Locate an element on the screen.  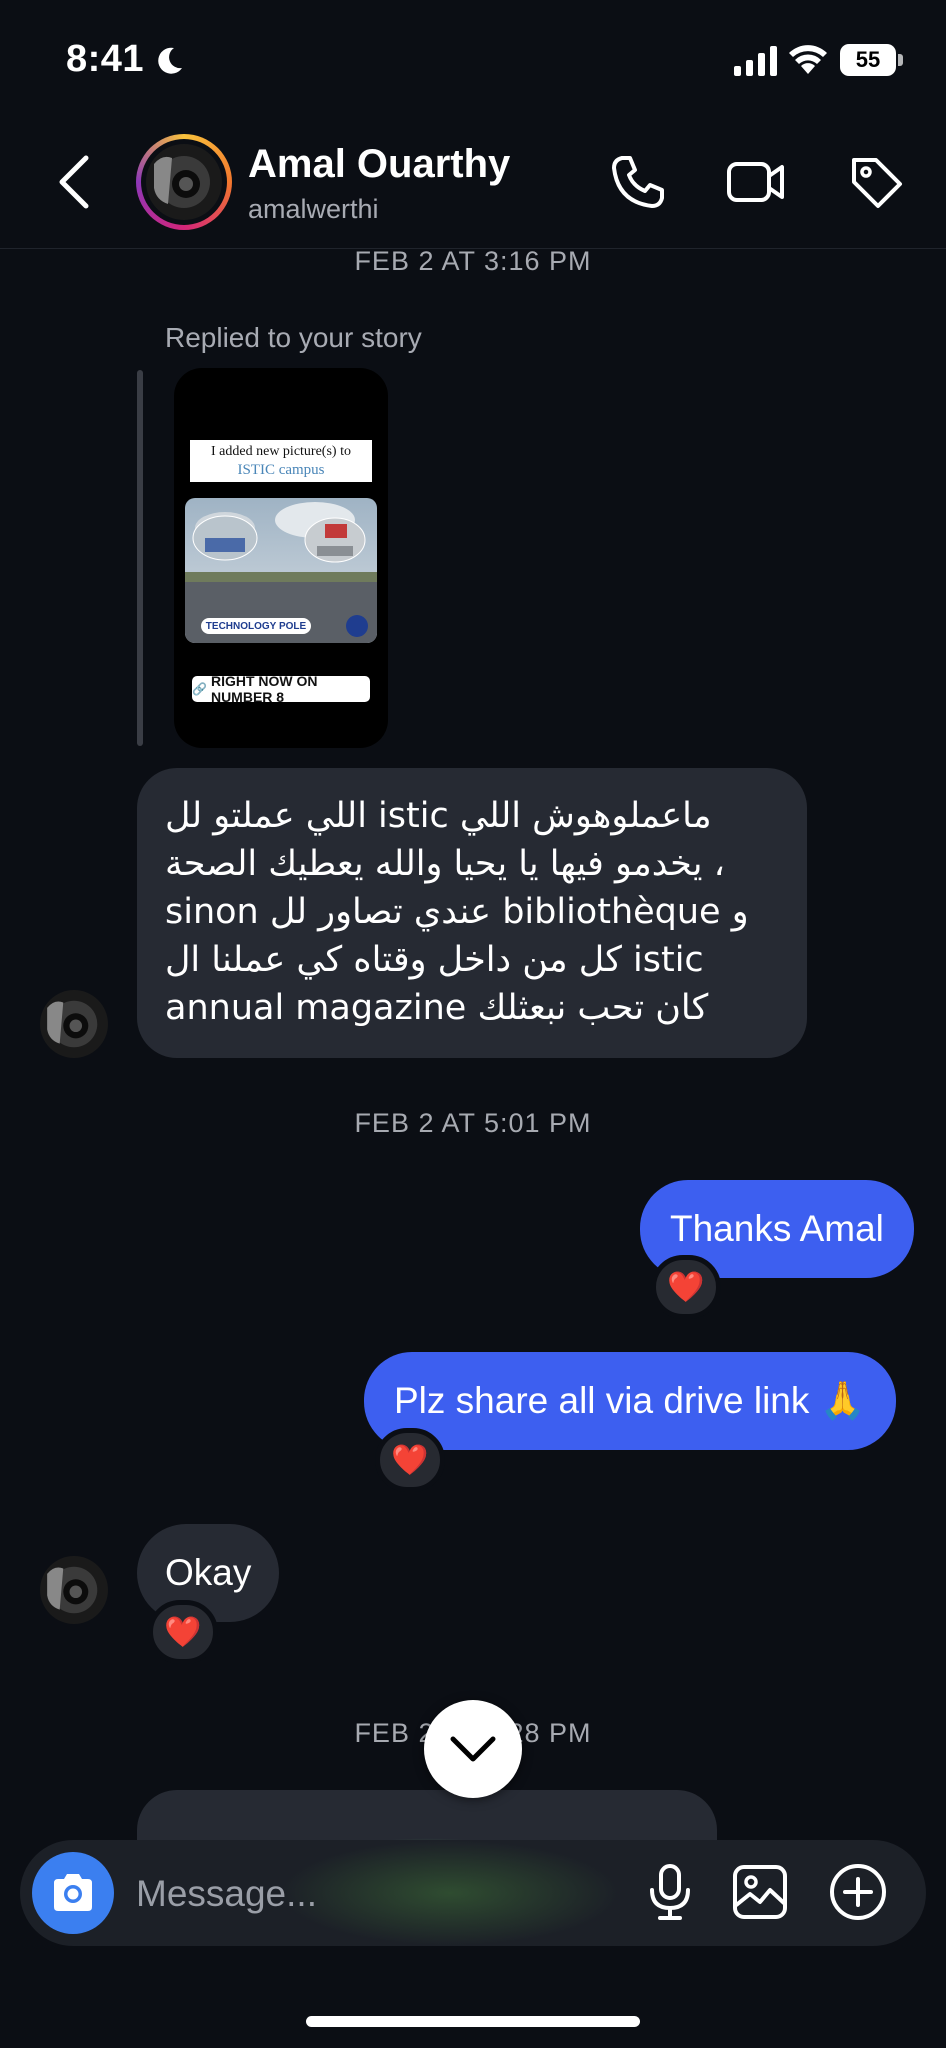
story-title: I added new picture(s) to ISTIC campus is located at coordinates (281, 461).